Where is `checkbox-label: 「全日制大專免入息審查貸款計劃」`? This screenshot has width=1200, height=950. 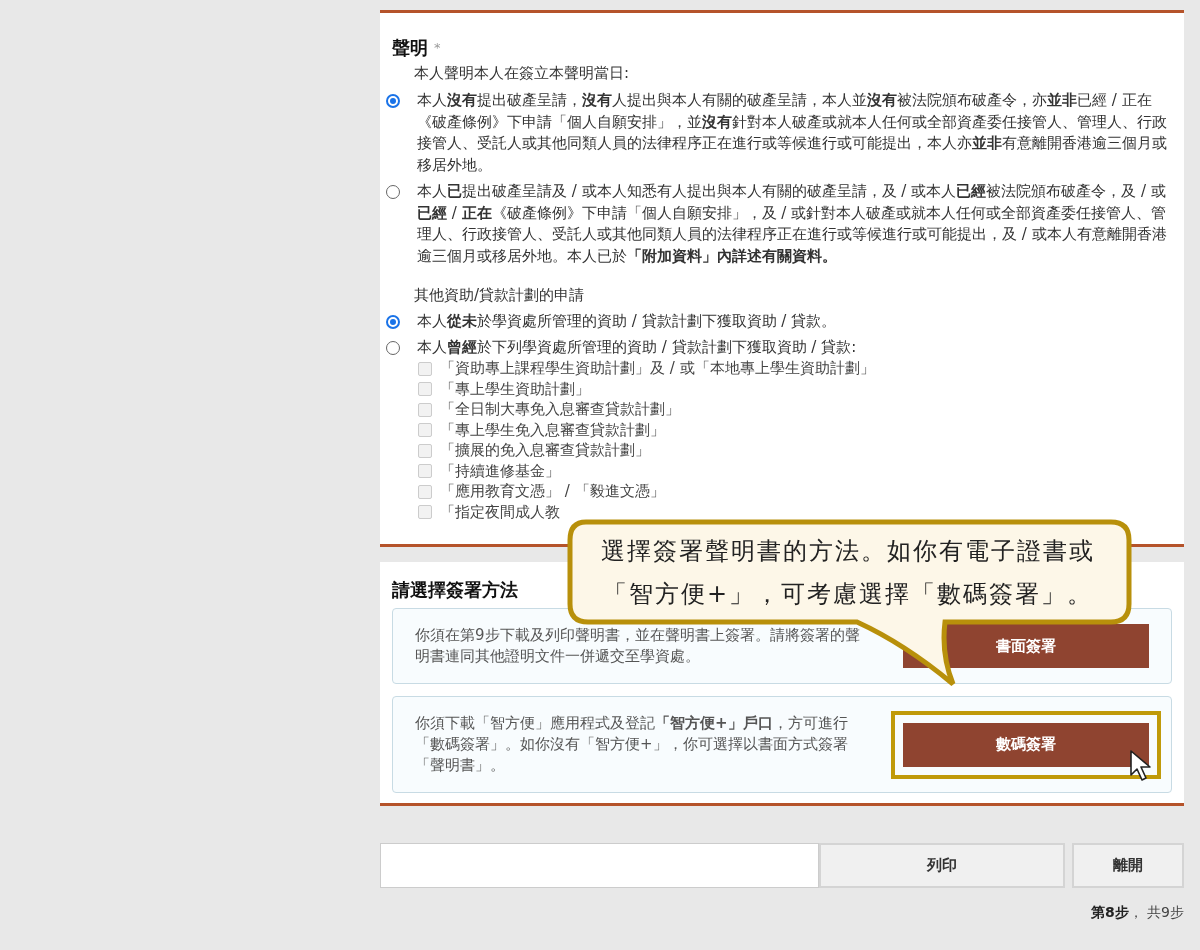
checkbox-label: 「全日制大專免入息審查貸款計劃」 is located at coordinates (560, 409).